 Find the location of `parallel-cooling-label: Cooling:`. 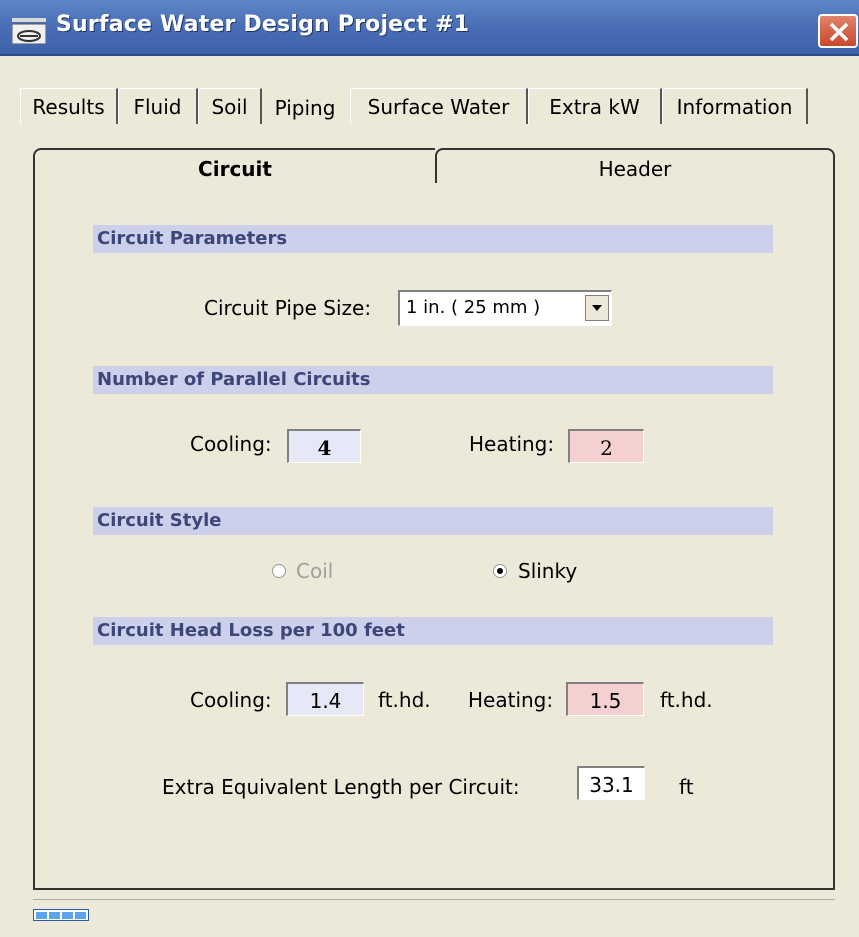

parallel-cooling-label: Cooling: is located at coordinates (231, 444).